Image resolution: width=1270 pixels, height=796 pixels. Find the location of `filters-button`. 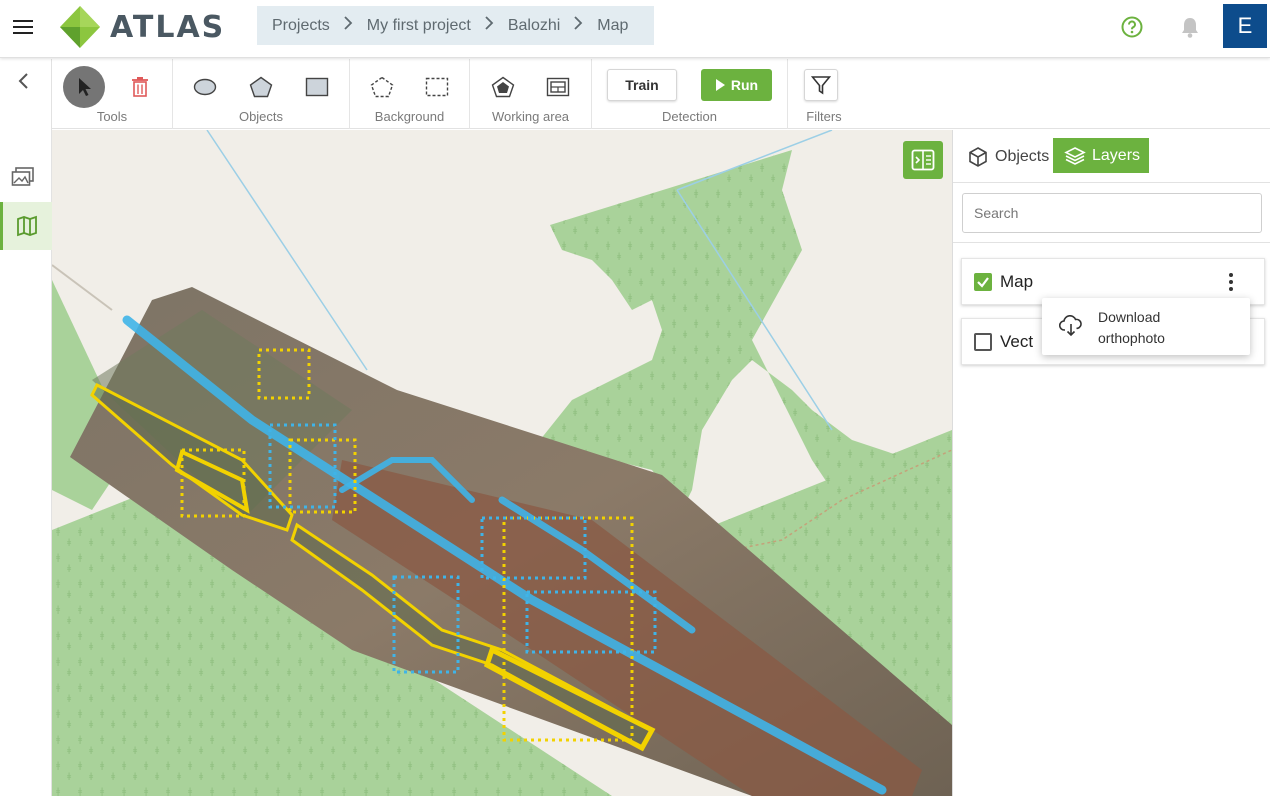

filters-button is located at coordinates (821, 85).